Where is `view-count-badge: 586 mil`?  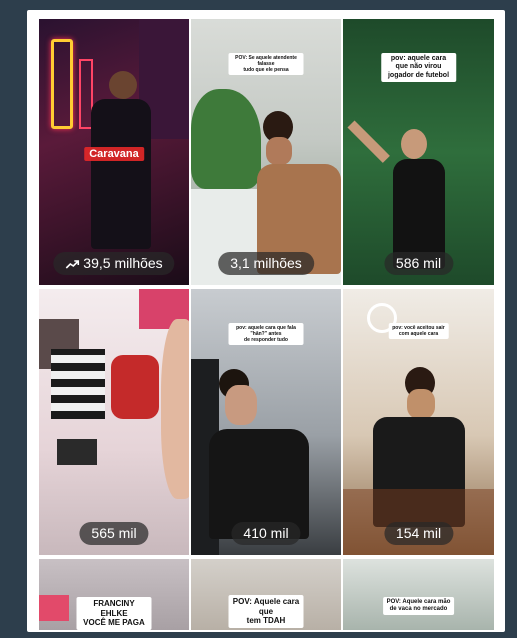 view-count-badge: 586 mil is located at coordinates (418, 263).